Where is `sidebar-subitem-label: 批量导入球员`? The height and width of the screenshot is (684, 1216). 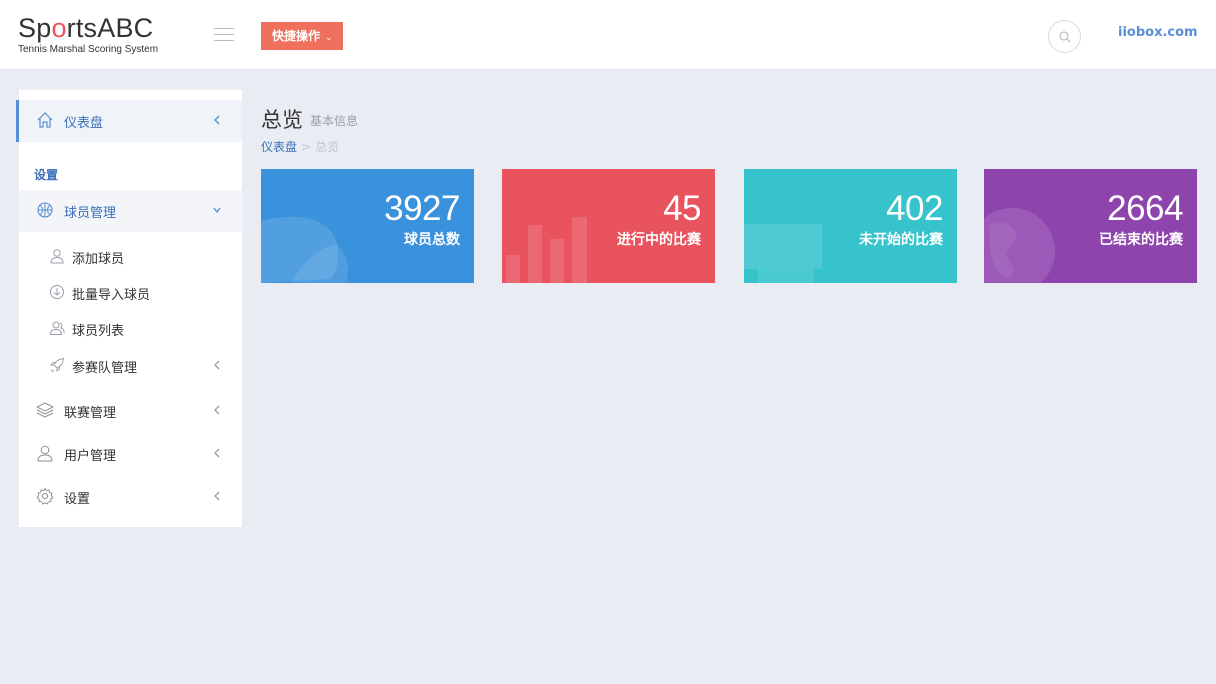 sidebar-subitem-label: 批量导入球员 is located at coordinates (111, 295).